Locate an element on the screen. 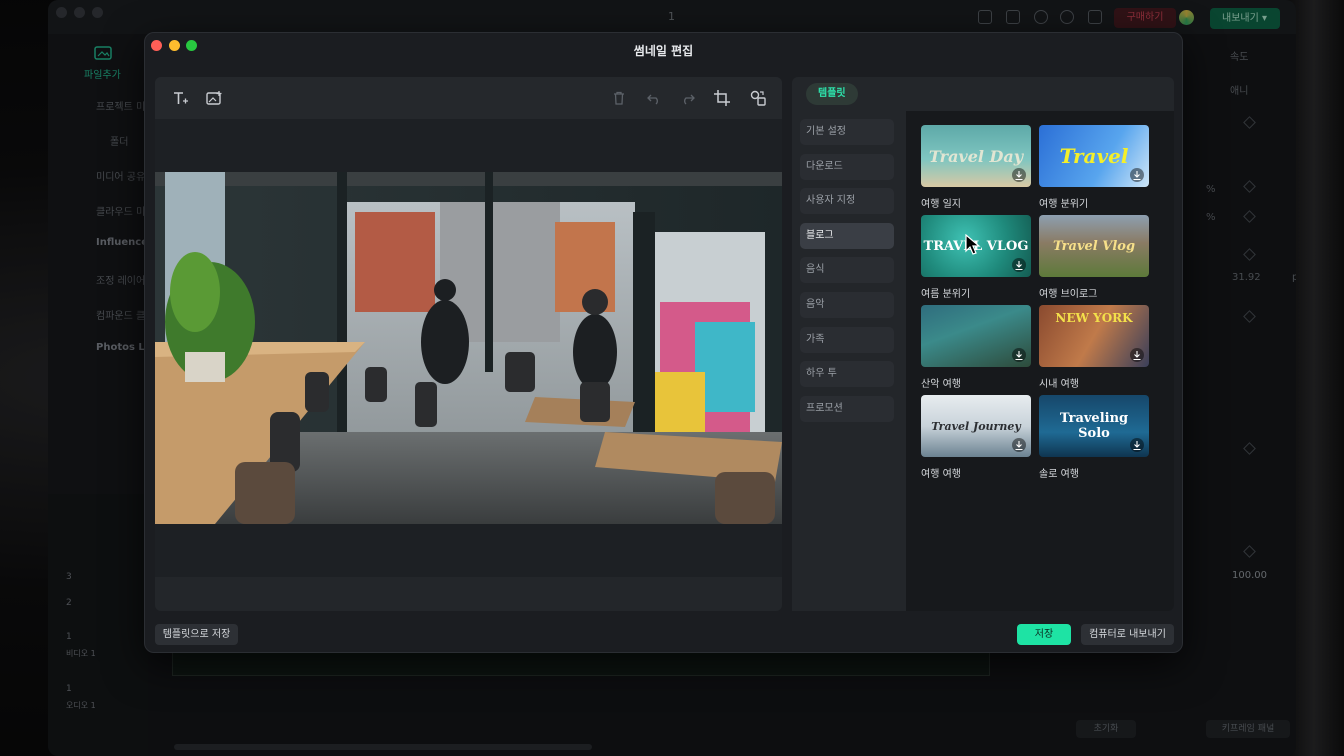 Image resolution: width=1344 pixels, height=756 pixels. category-howto: 하우 투 is located at coordinates (847, 374).